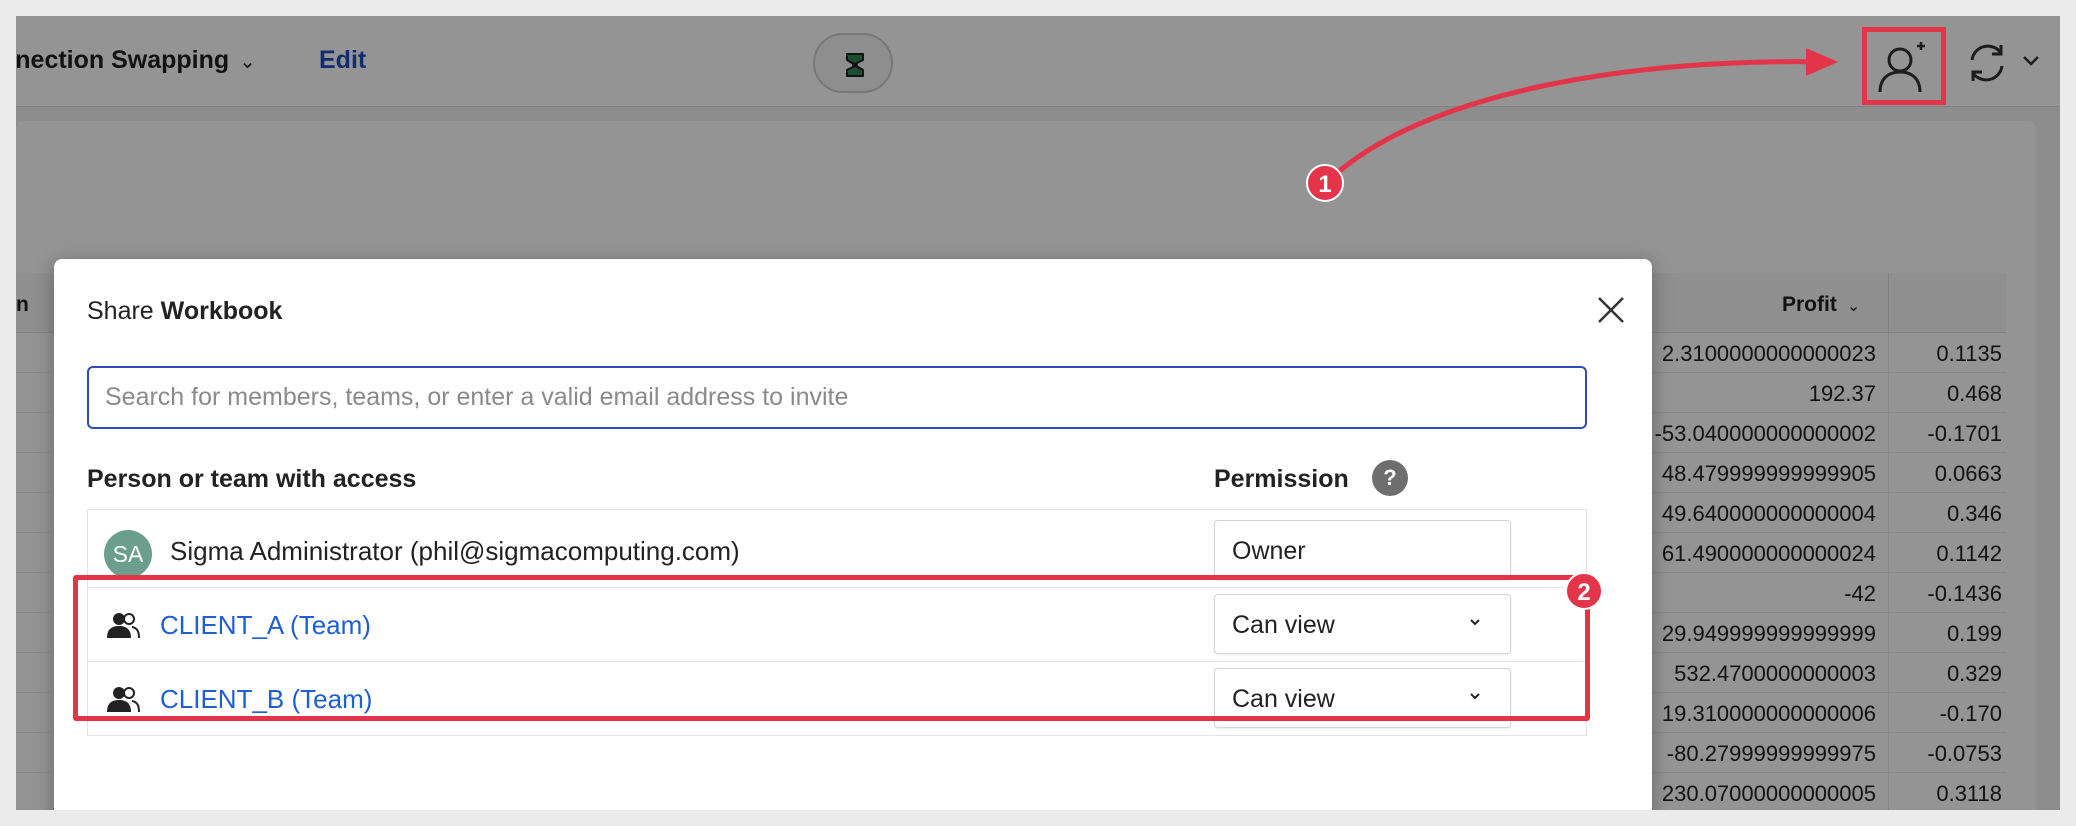  Describe the element at coordinates (1584, 591) in the screenshot. I see `annotation-badge-2: 2` at that location.